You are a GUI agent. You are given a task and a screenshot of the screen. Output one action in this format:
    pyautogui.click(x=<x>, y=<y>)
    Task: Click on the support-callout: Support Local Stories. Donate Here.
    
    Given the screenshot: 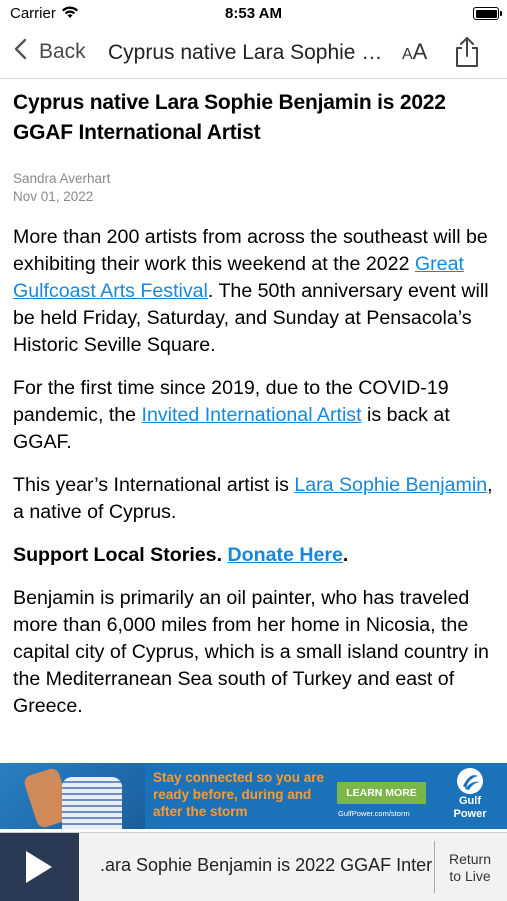 What is the action you would take?
    pyautogui.click(x=255, y=555)
    